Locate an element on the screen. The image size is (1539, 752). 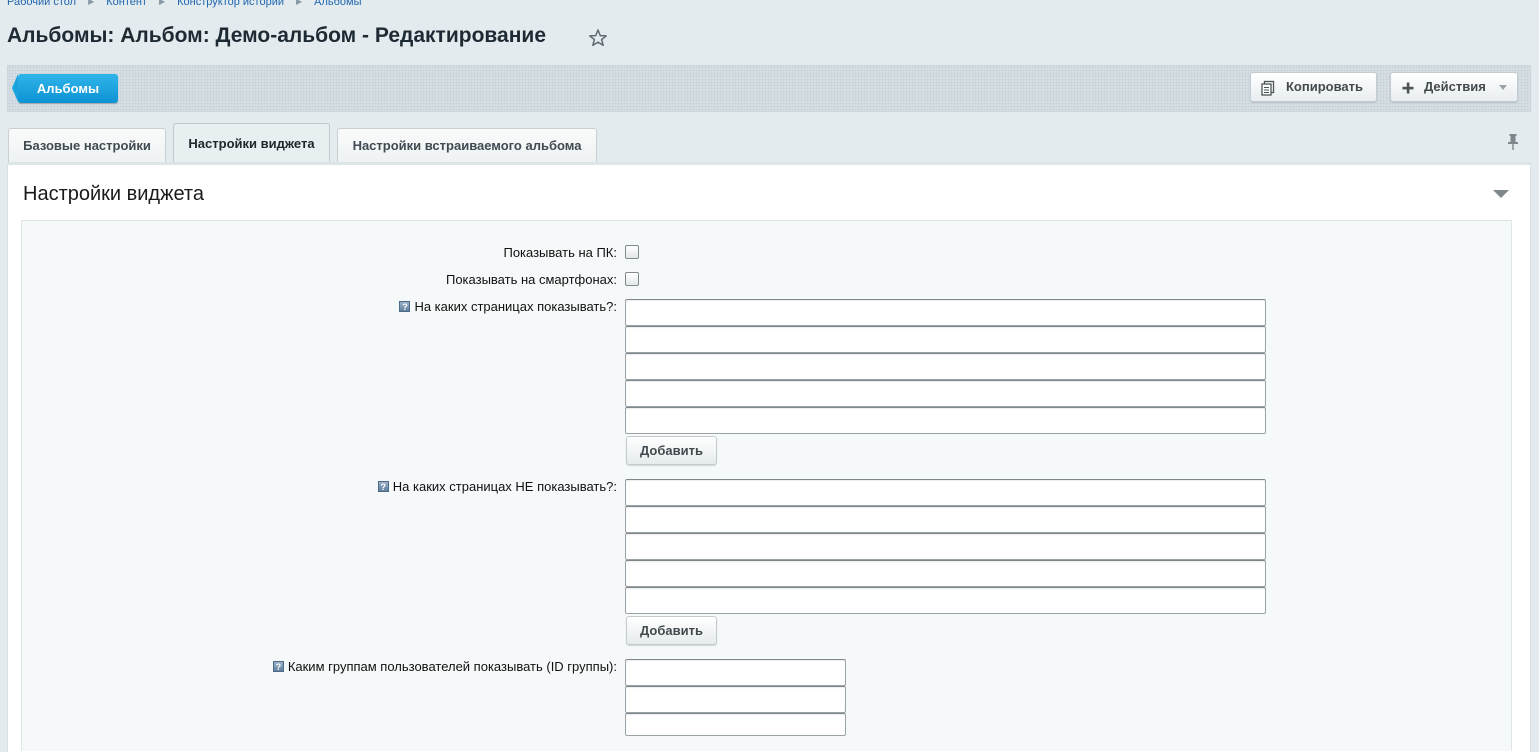
back-to-albums-button: Альбомы is located at coordinates (65, 88).